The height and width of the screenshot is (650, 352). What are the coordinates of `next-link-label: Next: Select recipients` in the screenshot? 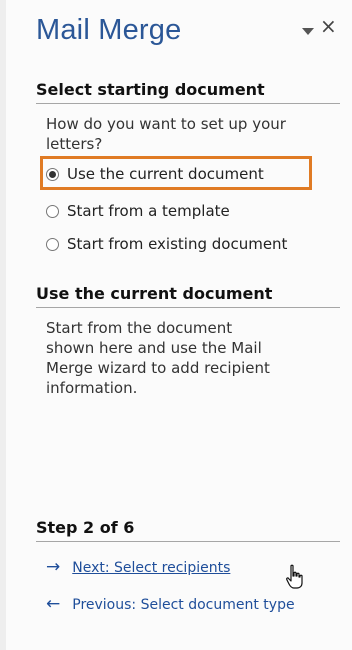 It's located at (151, 567).